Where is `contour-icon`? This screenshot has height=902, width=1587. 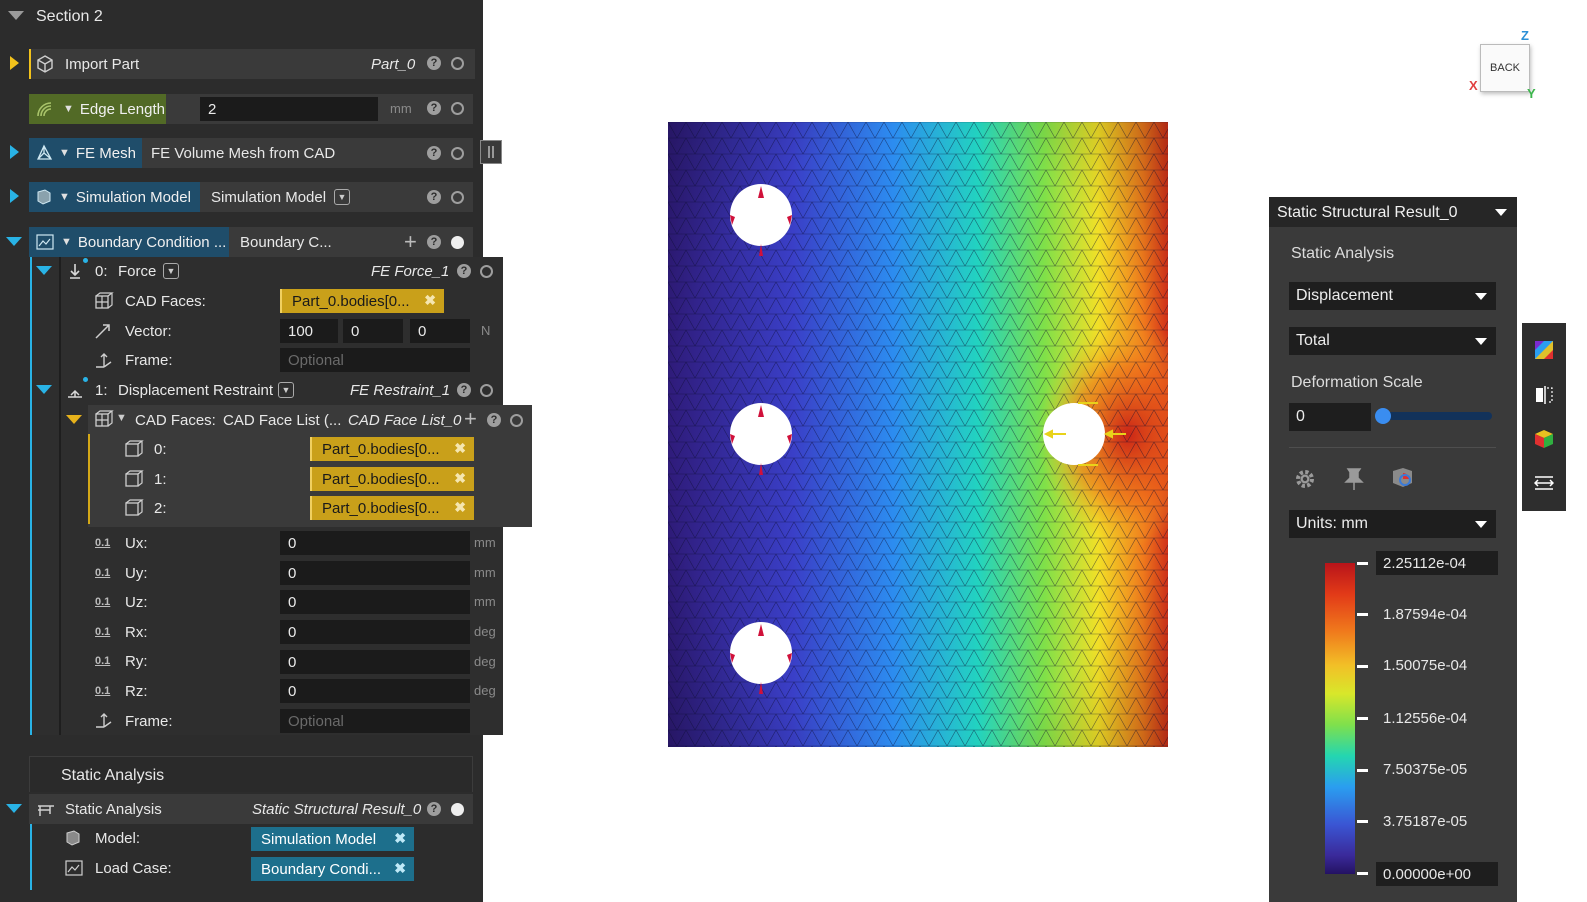 contour-icon is located at coordinates (1544, 352).